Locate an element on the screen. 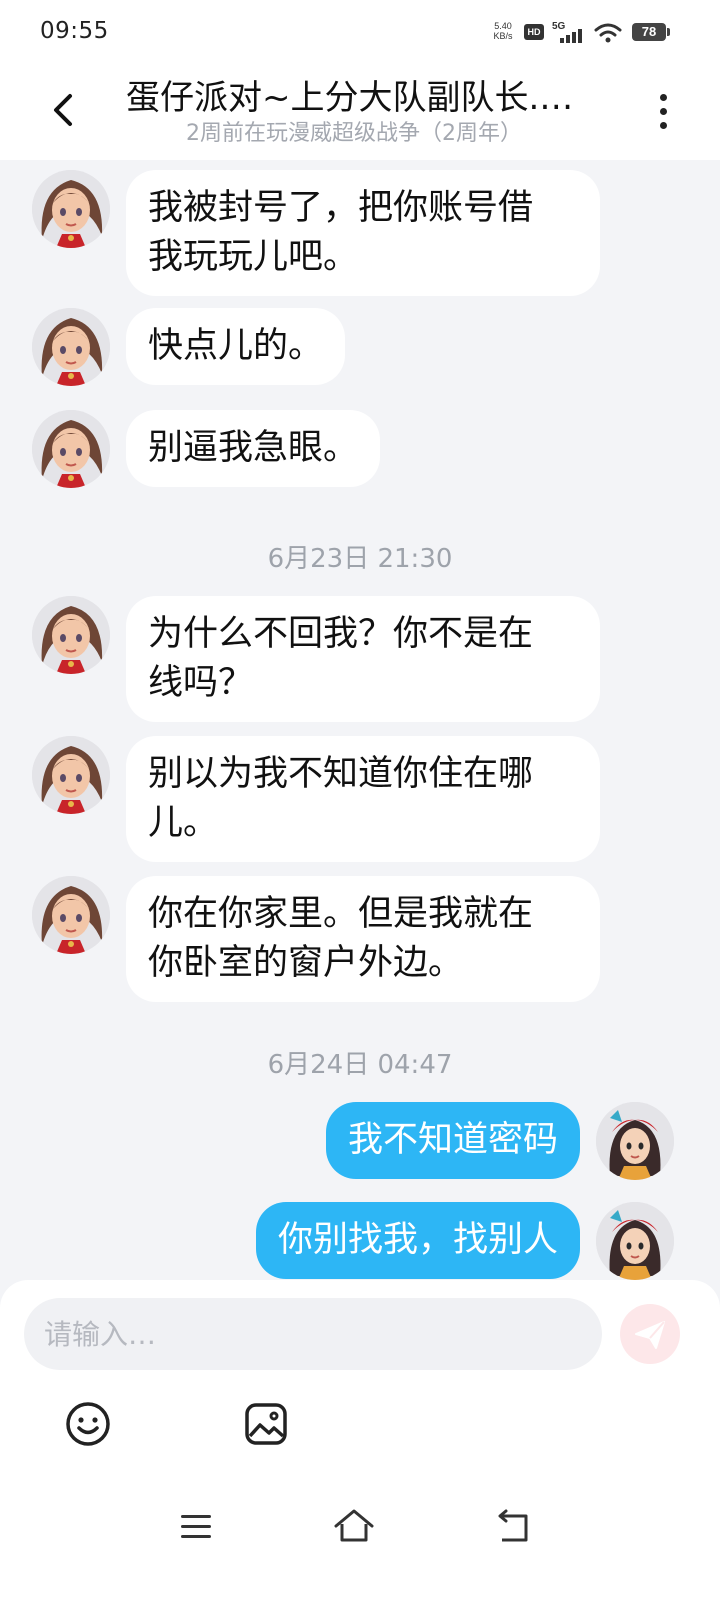  chat-header: 蛋仔派对~上分大队副队长.… 2周前在玩漫威超级战争（2周年） is located at coordinates (360, 113).